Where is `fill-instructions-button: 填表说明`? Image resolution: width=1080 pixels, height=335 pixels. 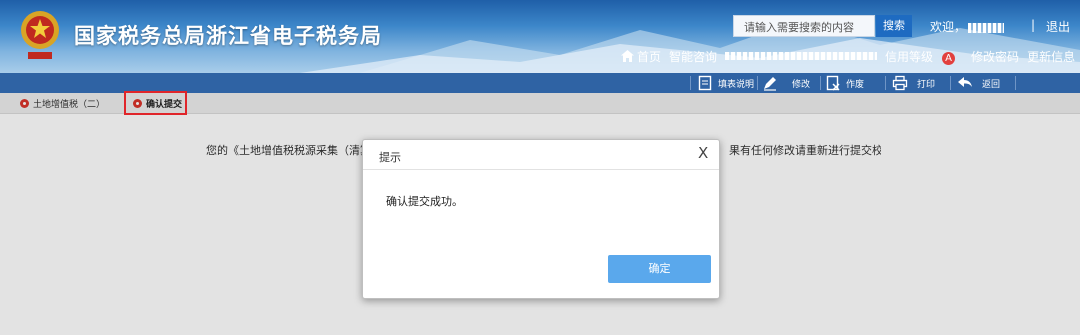
fill-instructions-button: 填表说明 is located at coordinates (725, 83).